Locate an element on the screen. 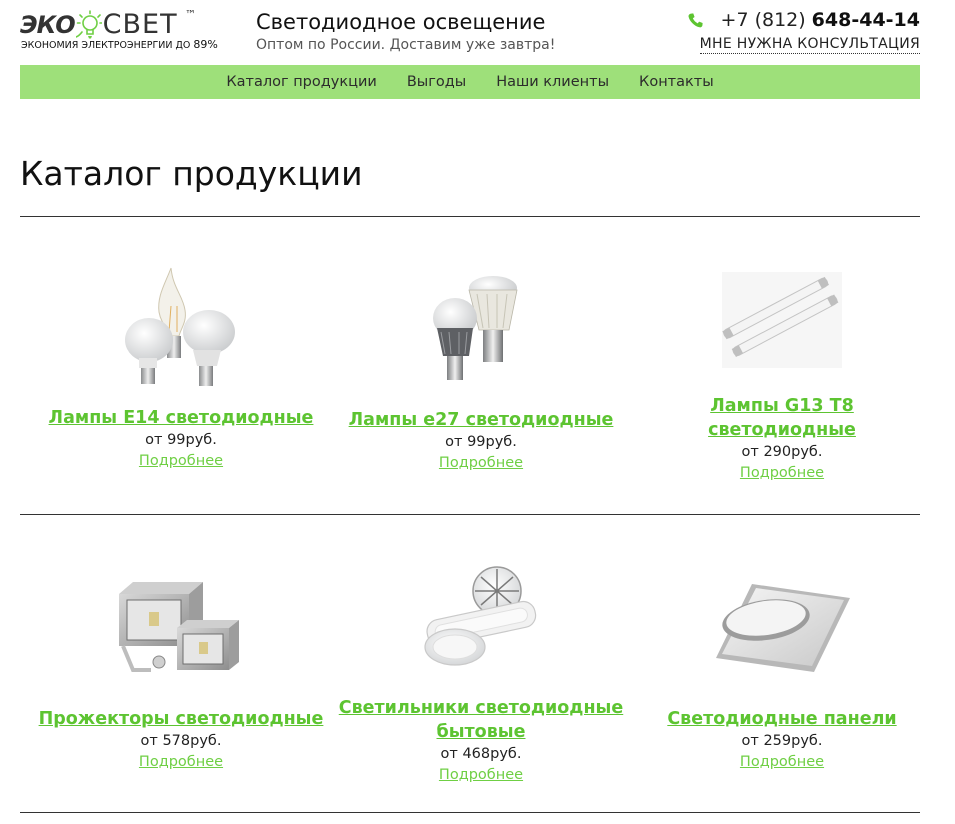 The image size is (955, 824). phone-row: +7 (812) 648-44-14 is located at coordinates (804, 20).